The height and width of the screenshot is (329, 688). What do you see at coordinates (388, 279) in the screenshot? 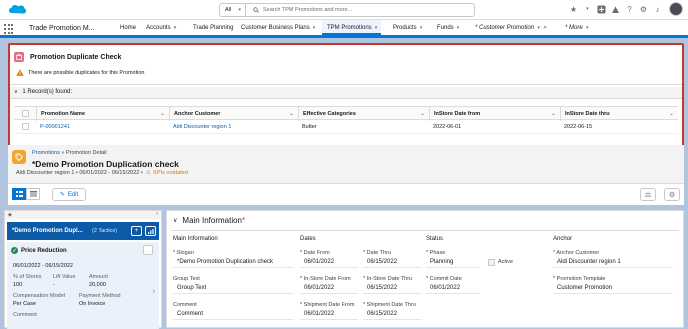
I see `instore-thru-label: * In-Store Date Thru` at bounding box center [388, 279].